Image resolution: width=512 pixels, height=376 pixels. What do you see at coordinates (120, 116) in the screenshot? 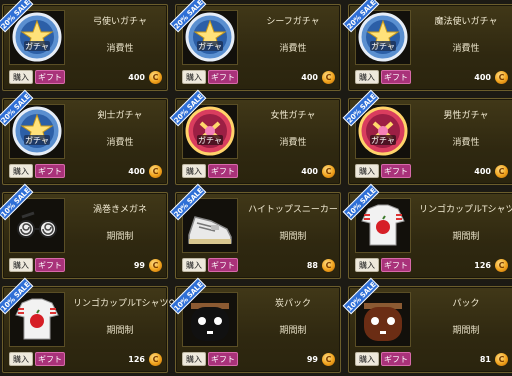
I see `item-name: 剣士ガチャ` at bounding box center [120, 116].